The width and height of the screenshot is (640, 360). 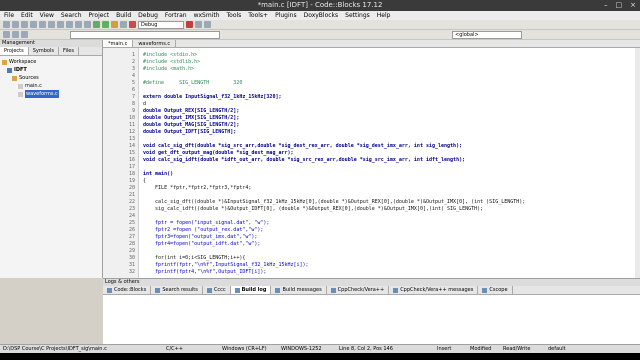 I want to click on save-icon, so click(x=24, y=24).